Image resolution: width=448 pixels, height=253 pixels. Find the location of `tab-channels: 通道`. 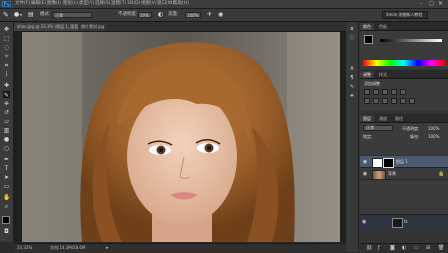

tab-channels: 通道 is located at coordinates (383, 118).